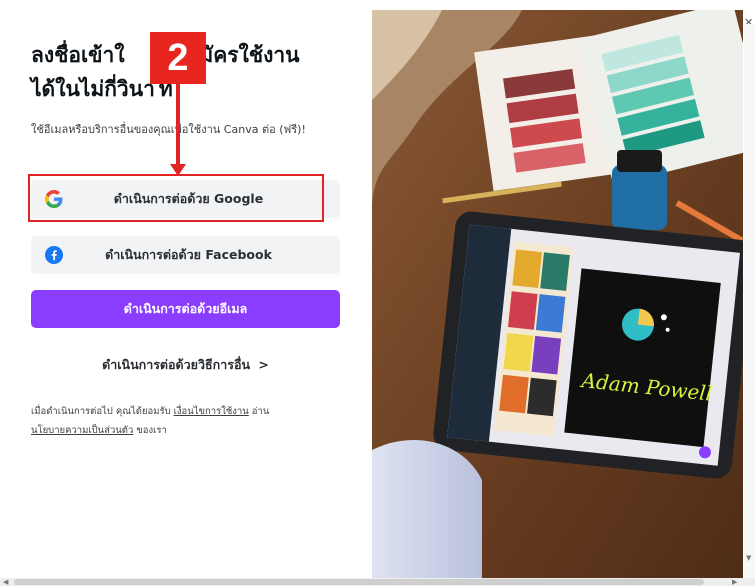 Image resolution: width=755 pixels, height=586 pixels. I want to click on vertical-scrollbar: ▼, so click(749, 302).